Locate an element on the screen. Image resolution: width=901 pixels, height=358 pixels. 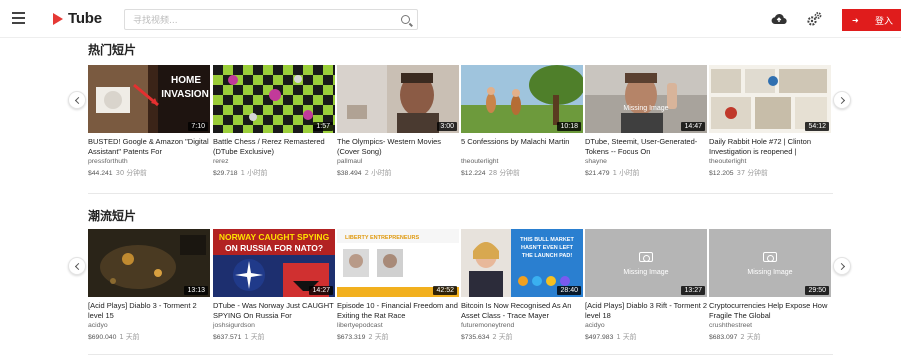
thumb-text-line: ON RUSSIA FOR NATO? is located at coordinates (274, 248).